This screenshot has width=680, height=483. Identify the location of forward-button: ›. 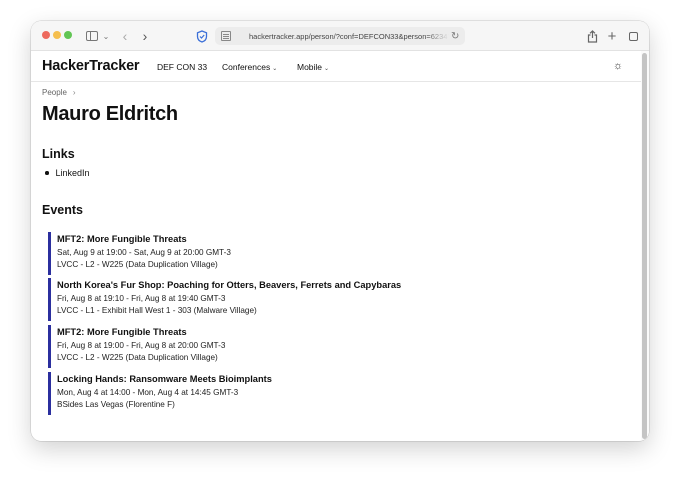
(145, 36).